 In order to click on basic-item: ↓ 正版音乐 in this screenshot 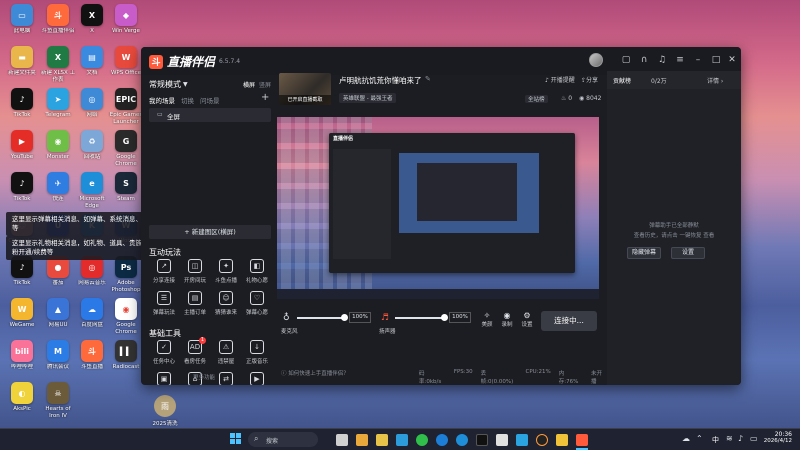, I will do `click(257, 352)`.